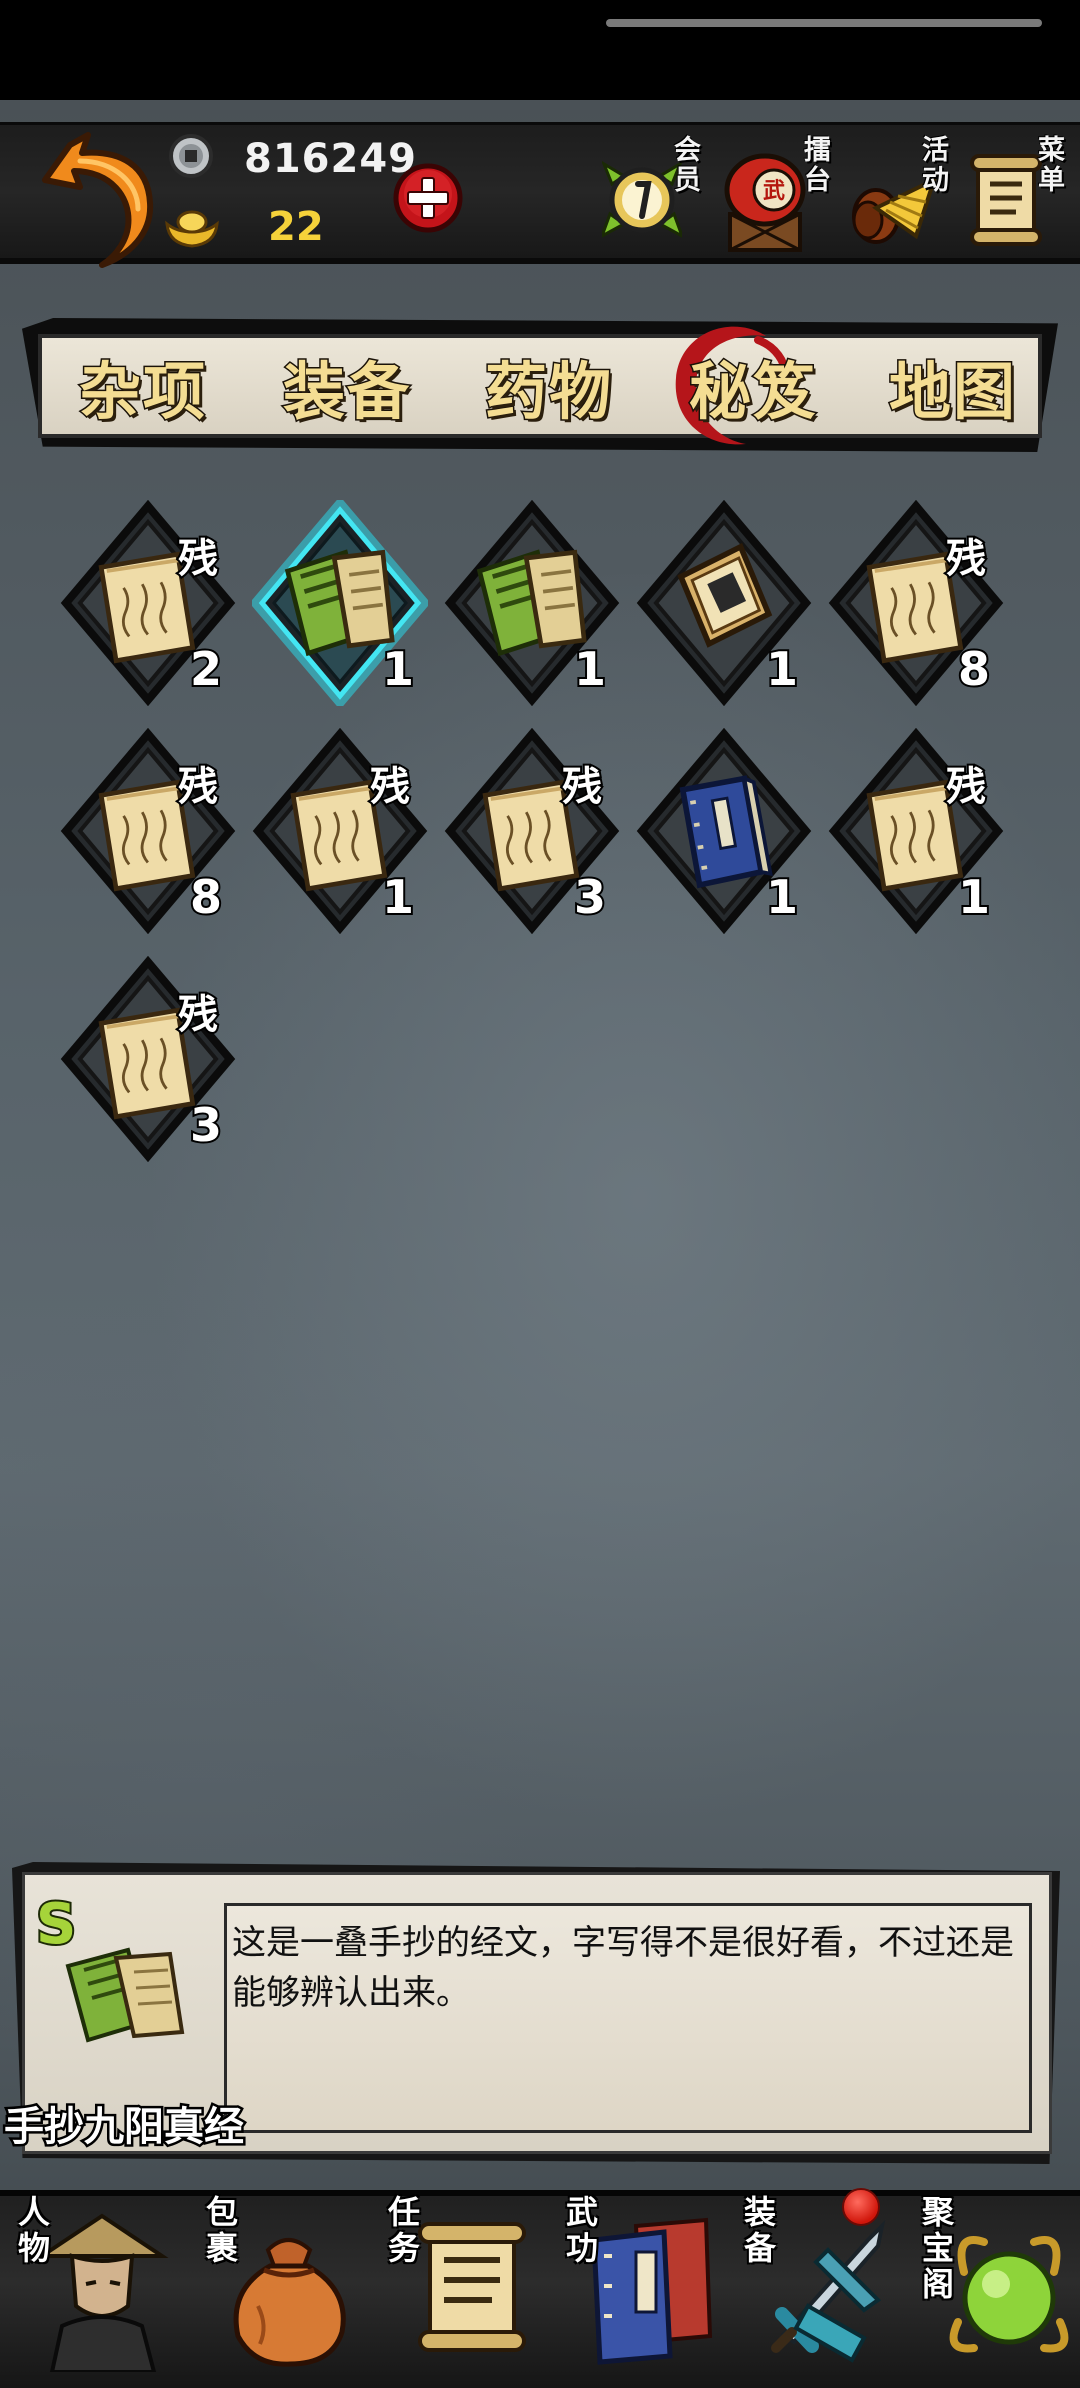 The image size is (1080, 2388). I want to click on top-nav-membership: 会员, so click(655, 195).